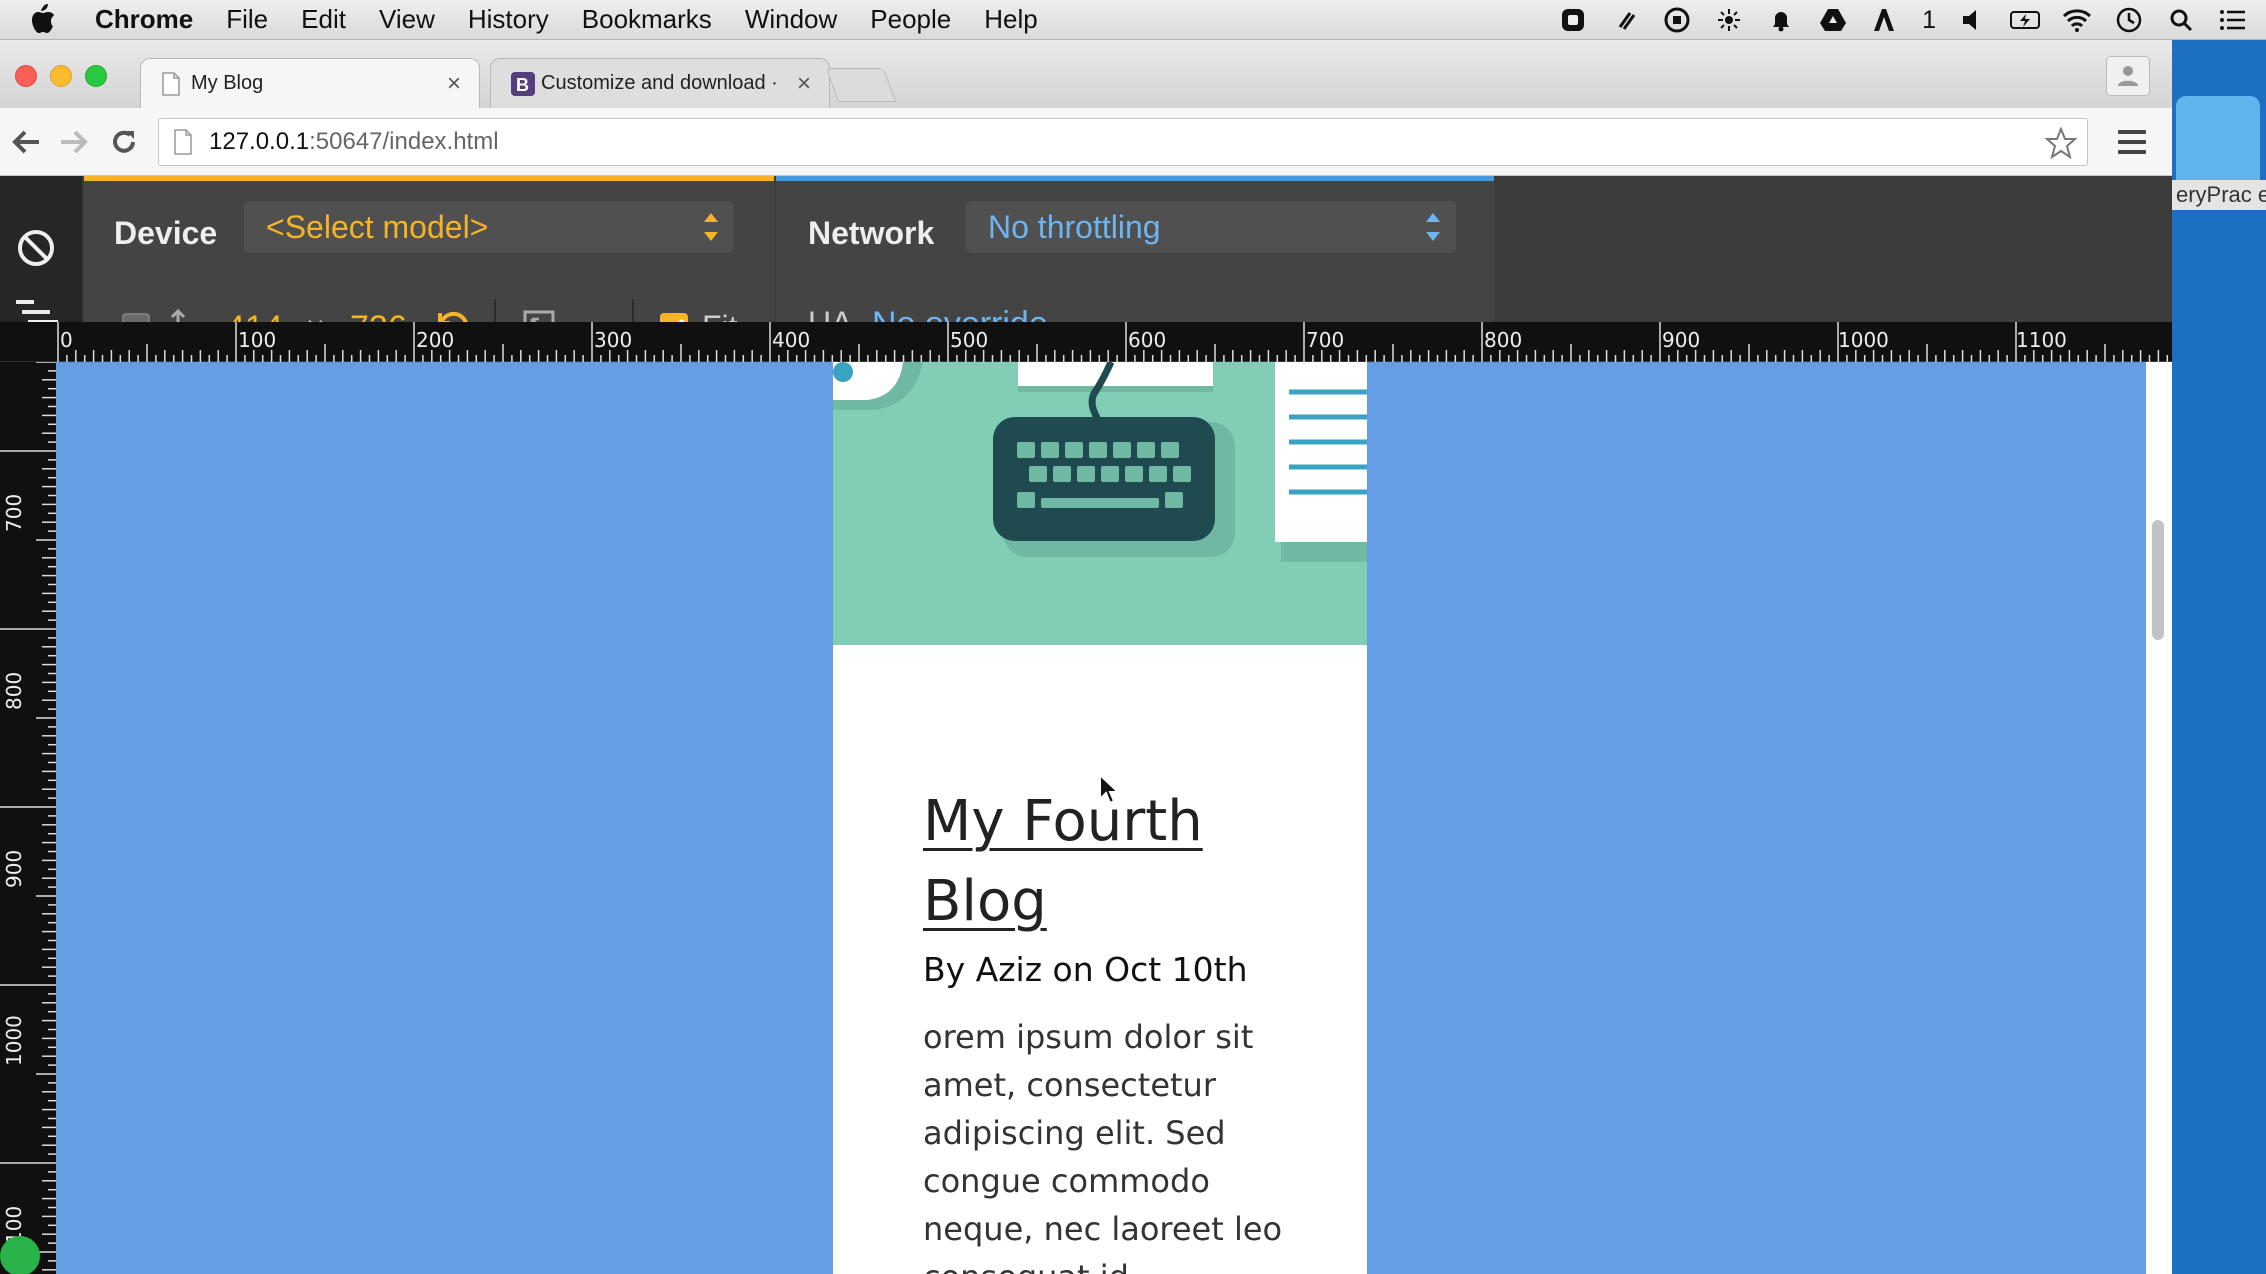  I want to click on post-meta: By Aziz on Oct 10th, so click(1085, 969).